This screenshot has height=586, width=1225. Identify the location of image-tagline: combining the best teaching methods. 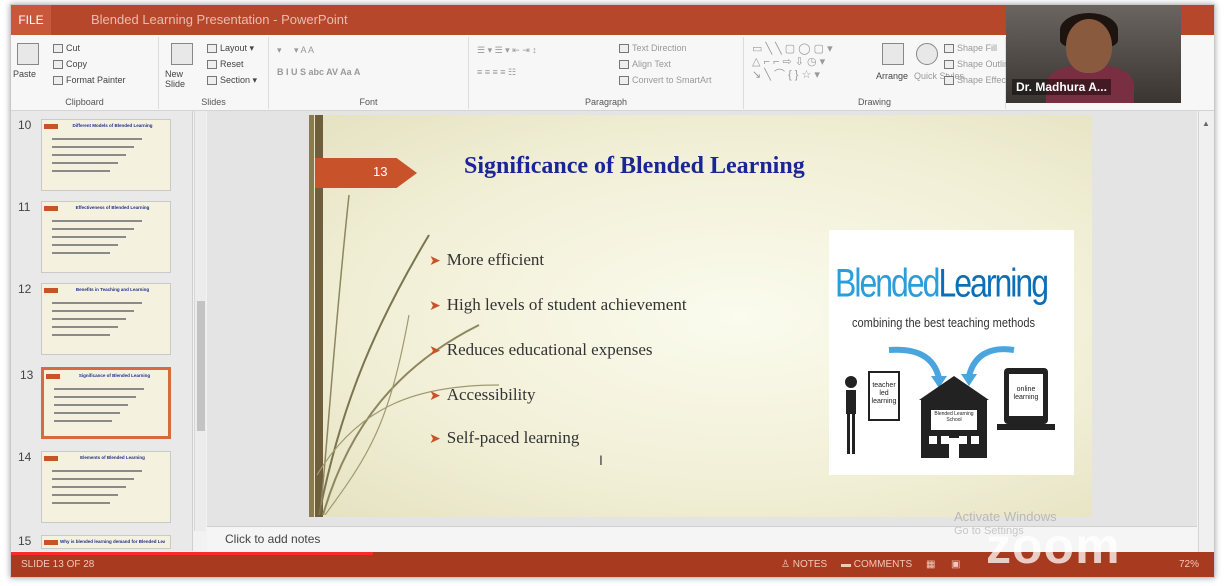
(944, 322).